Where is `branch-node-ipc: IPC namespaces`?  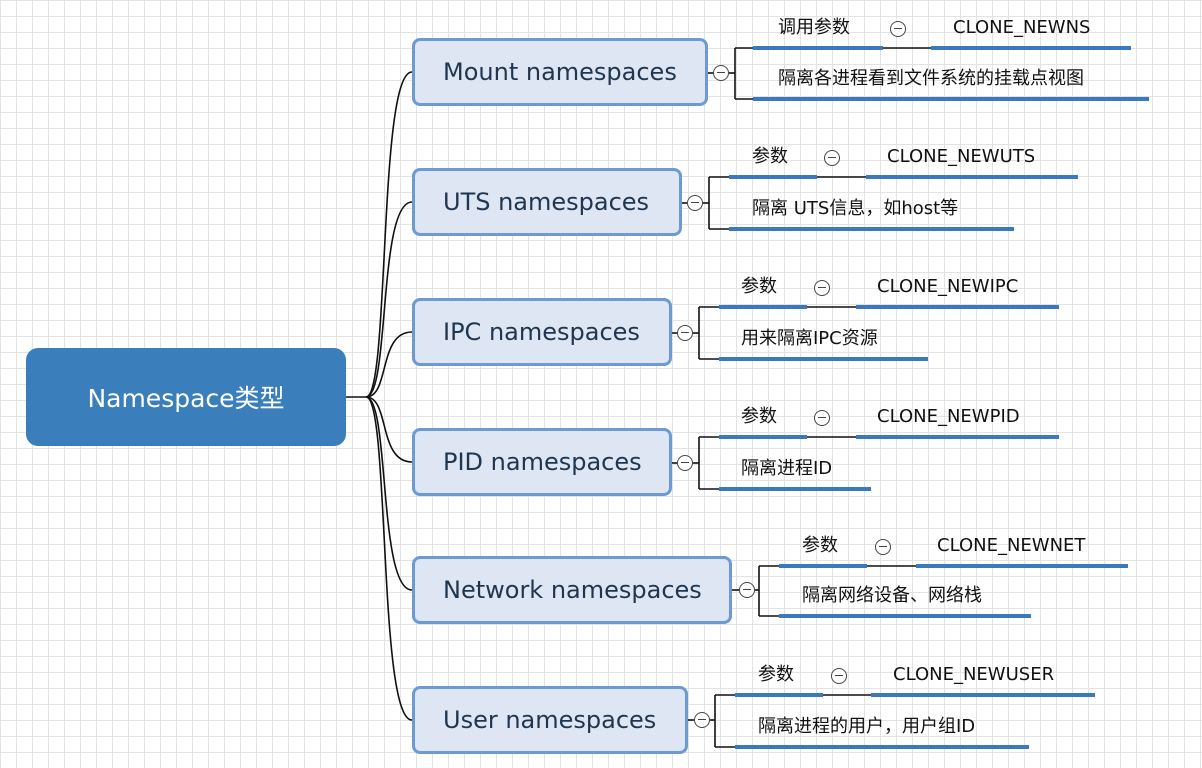
branch-node-ipc: IPC namespaces is located at coordinates (542, 332).